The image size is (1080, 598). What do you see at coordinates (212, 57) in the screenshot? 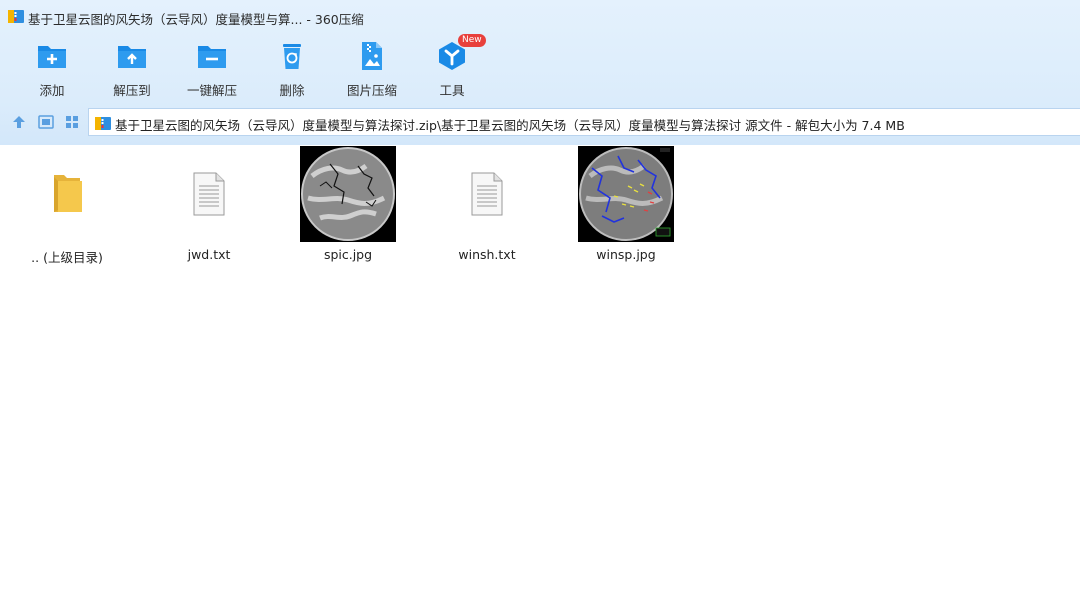
I see `one-click-extract-icon` at bounding box center [212, 57].